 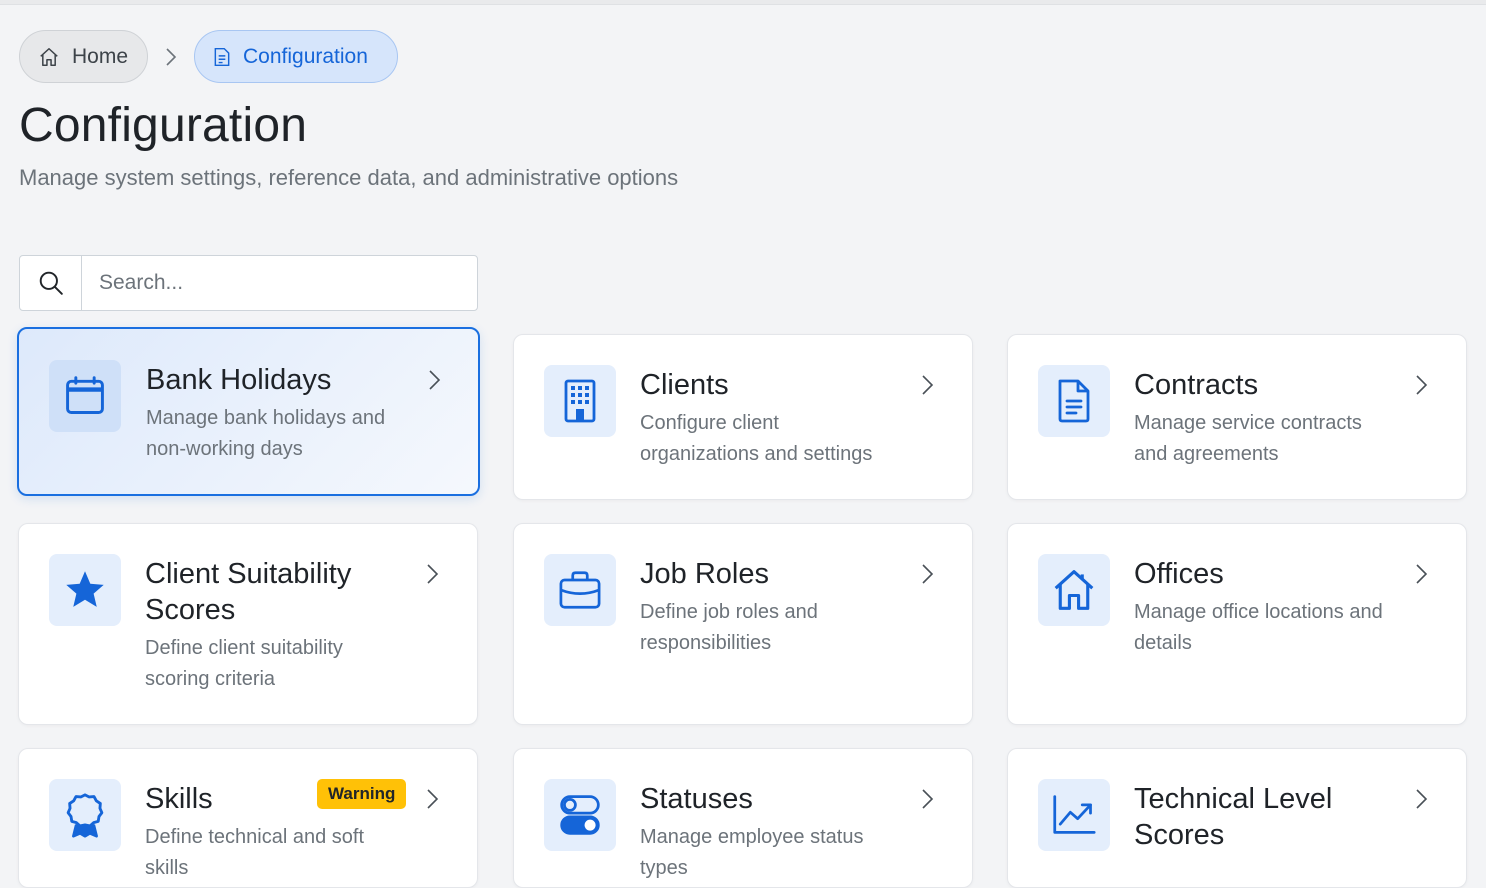 I want to click on card-description: Define technical and soft skills, so click(x=254, y=853).